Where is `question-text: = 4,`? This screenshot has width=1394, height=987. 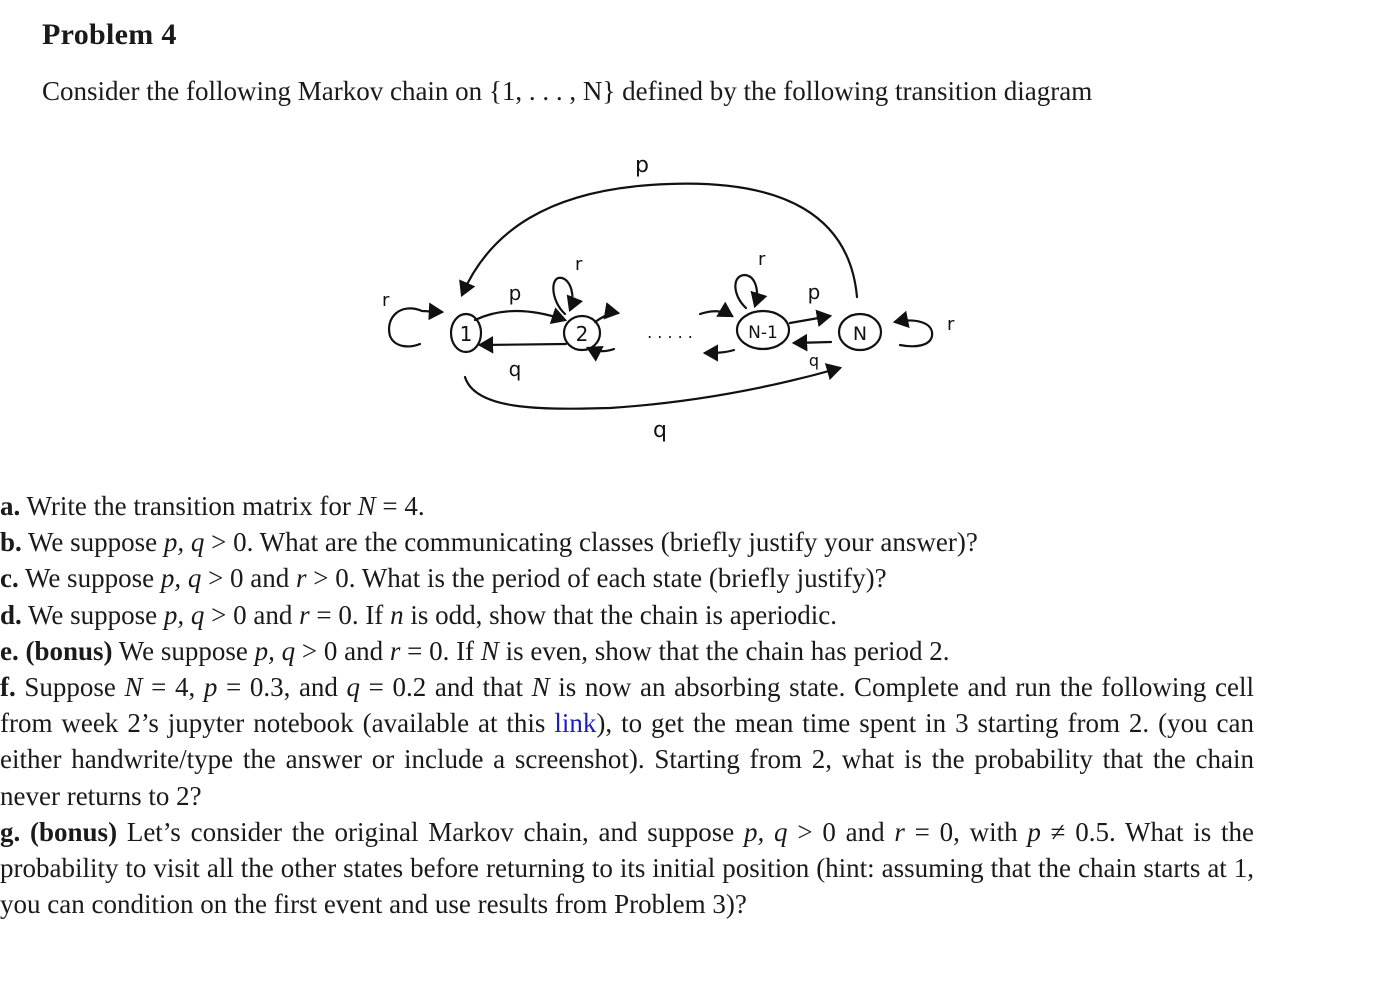 question-text: = 4, is located at coordinates (173, 687).